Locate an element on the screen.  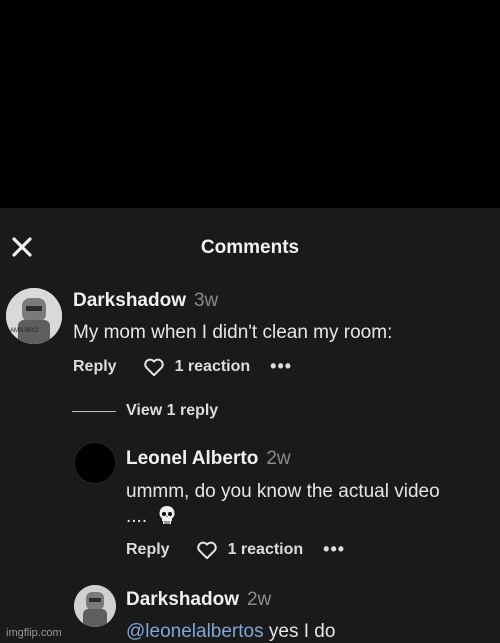
avatar-image: AMN BRO is located at coordinates (34, 316).